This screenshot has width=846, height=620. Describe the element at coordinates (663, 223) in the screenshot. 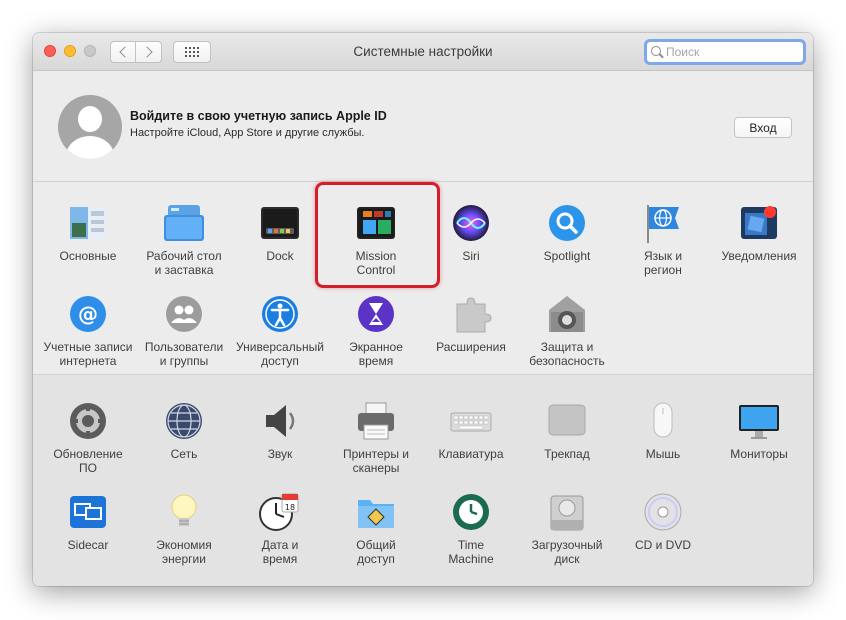

I see `language-region-icon` at that location.